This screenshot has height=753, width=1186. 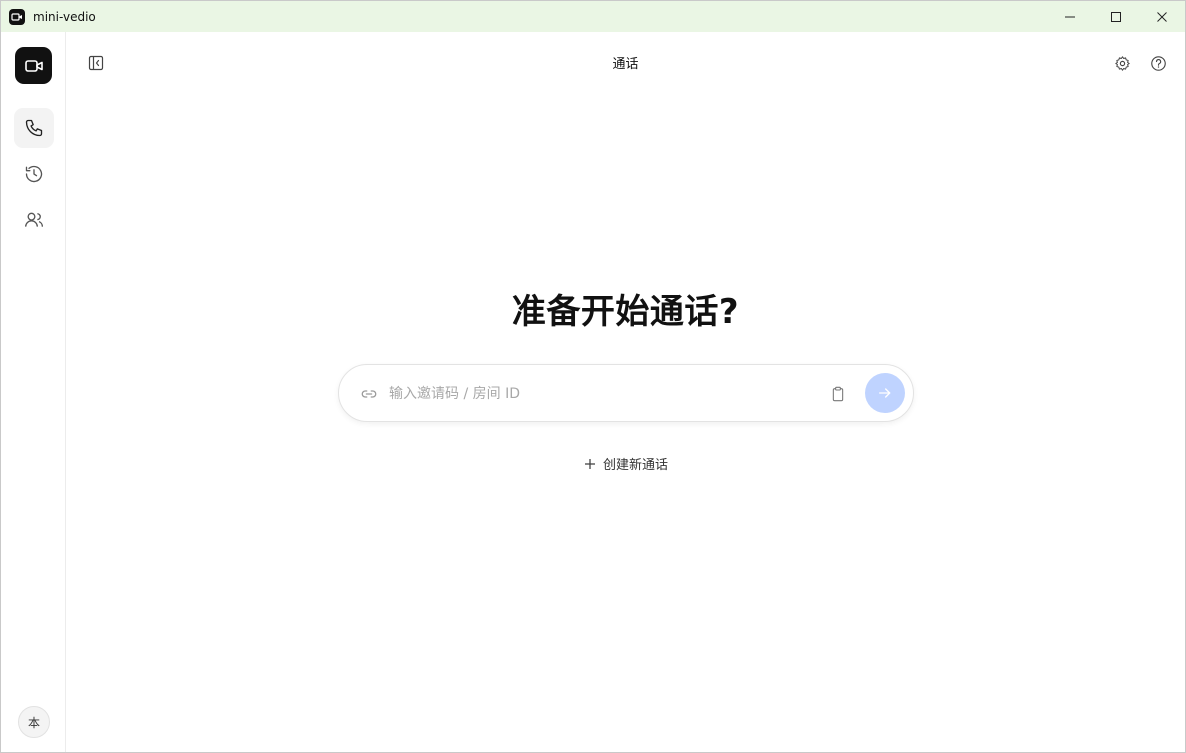 I want to click on create-call-label: 创建新通话, so click(x=635, y=465).